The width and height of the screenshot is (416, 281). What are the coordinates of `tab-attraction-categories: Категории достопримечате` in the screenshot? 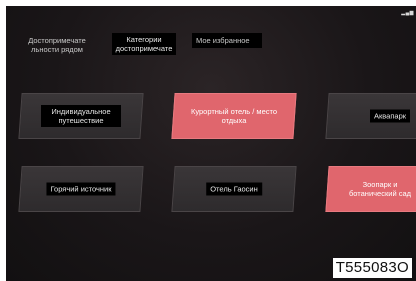 It's located at (144, 44).